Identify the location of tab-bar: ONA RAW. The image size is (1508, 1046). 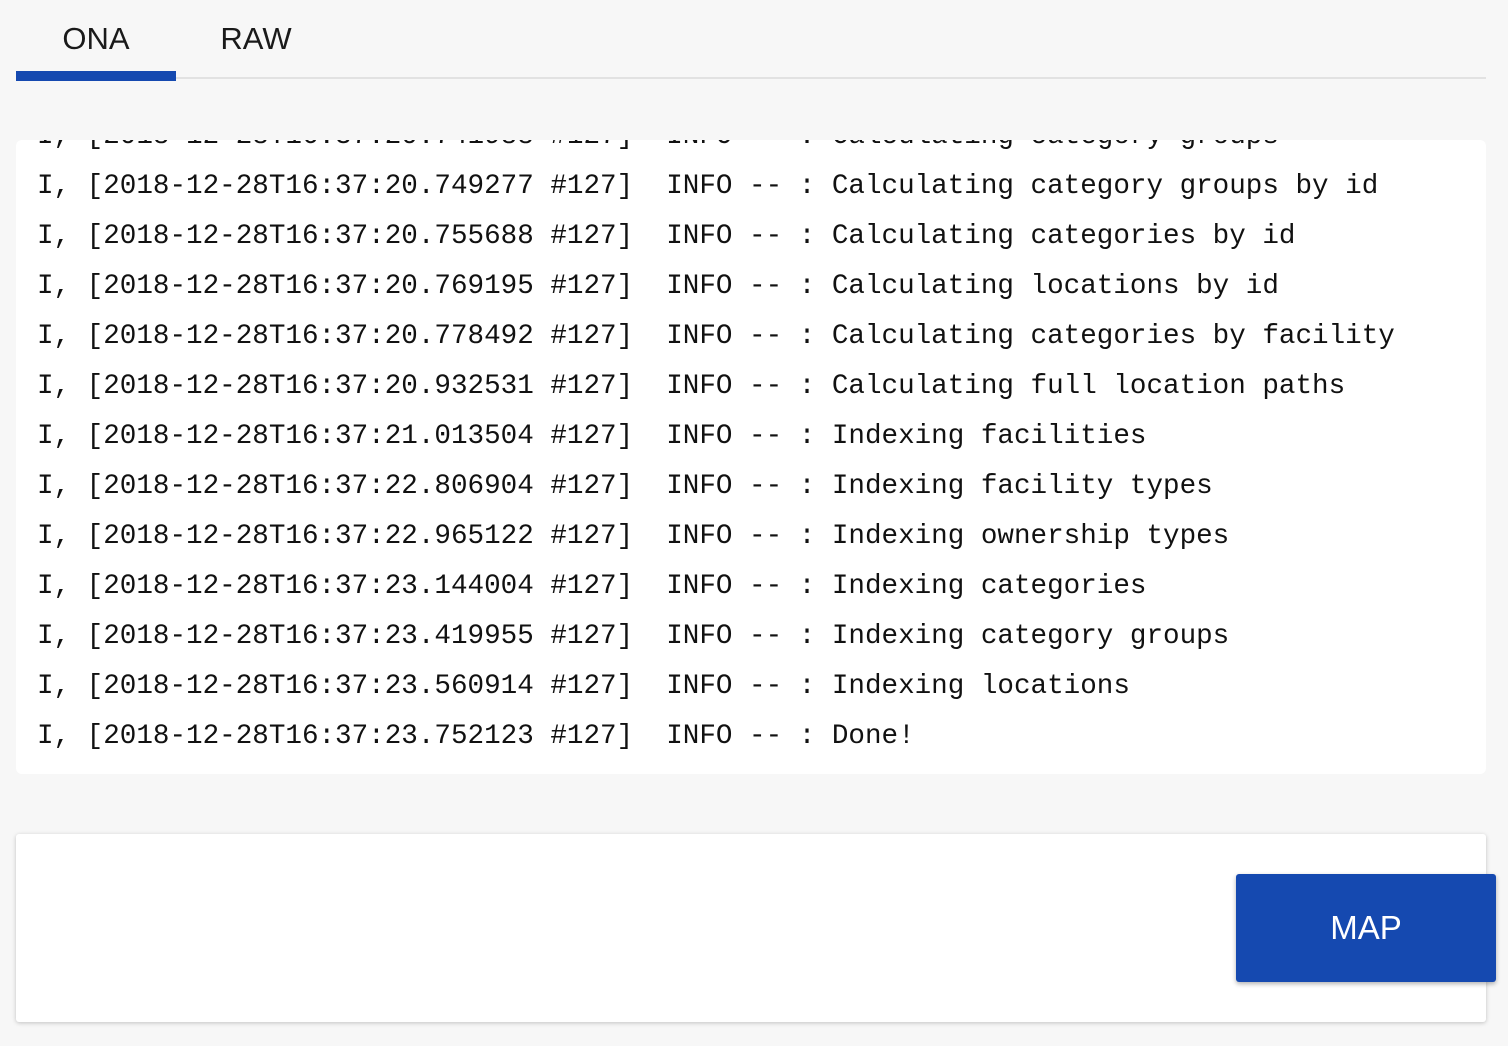
(751, 40).